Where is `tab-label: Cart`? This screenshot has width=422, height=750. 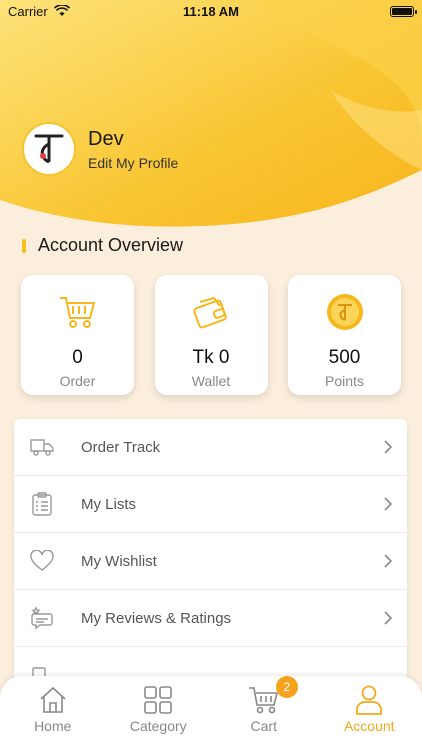
tab-label: Cart is located at coordinates (263, 726).